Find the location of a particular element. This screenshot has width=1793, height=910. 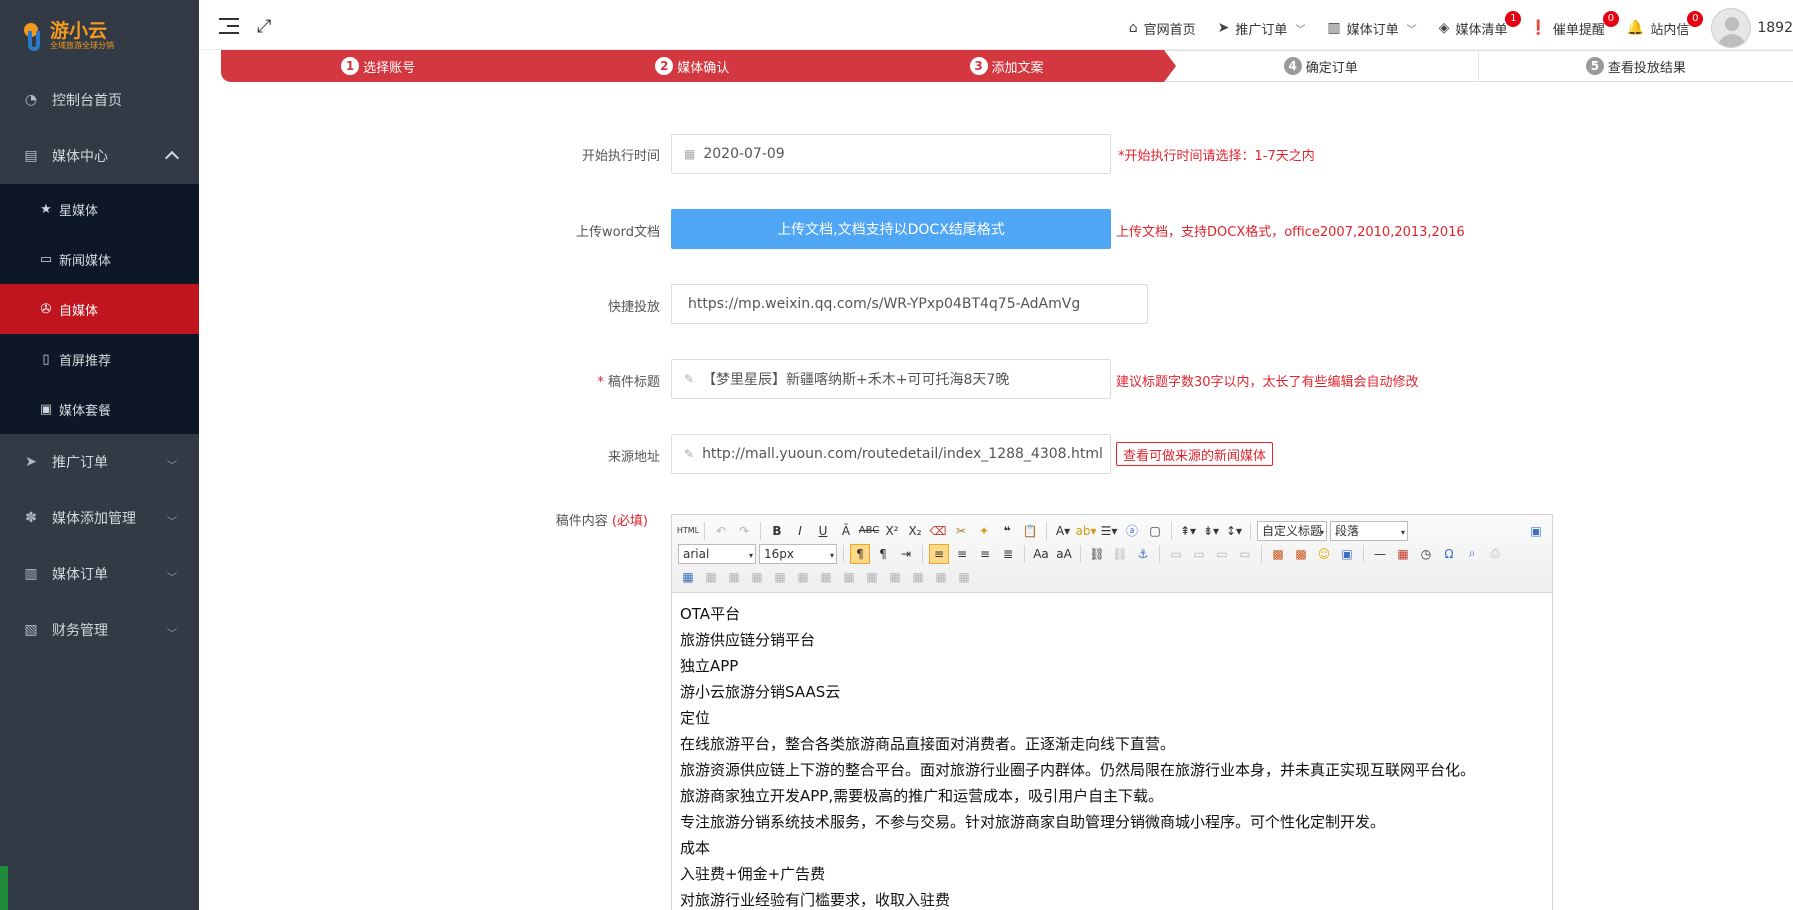

align-left-icon: ≡ is located at coordinates (939, 553).